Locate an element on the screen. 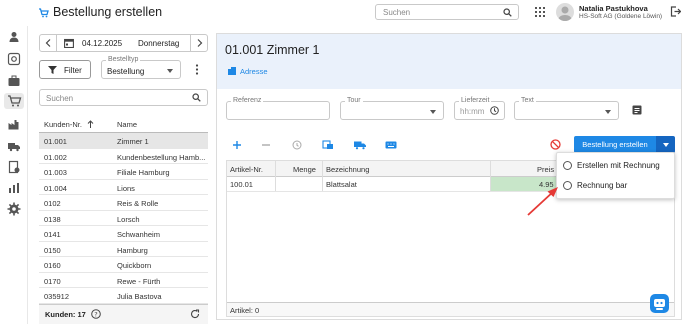 Image resolution: width=688 pixels, height=324 pixels. next-day-button is located at coordinates (198, 43).